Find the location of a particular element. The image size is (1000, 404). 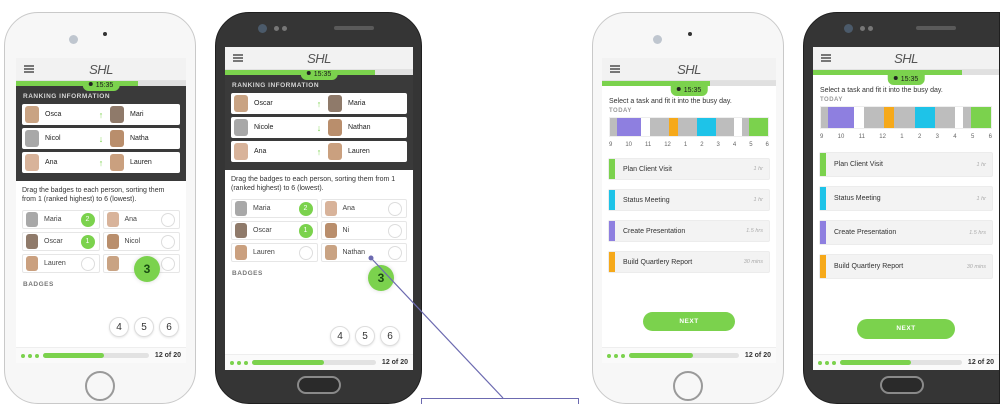

ranking-row: Nicole ↓ Nathan is located at coordinates (319, 127).